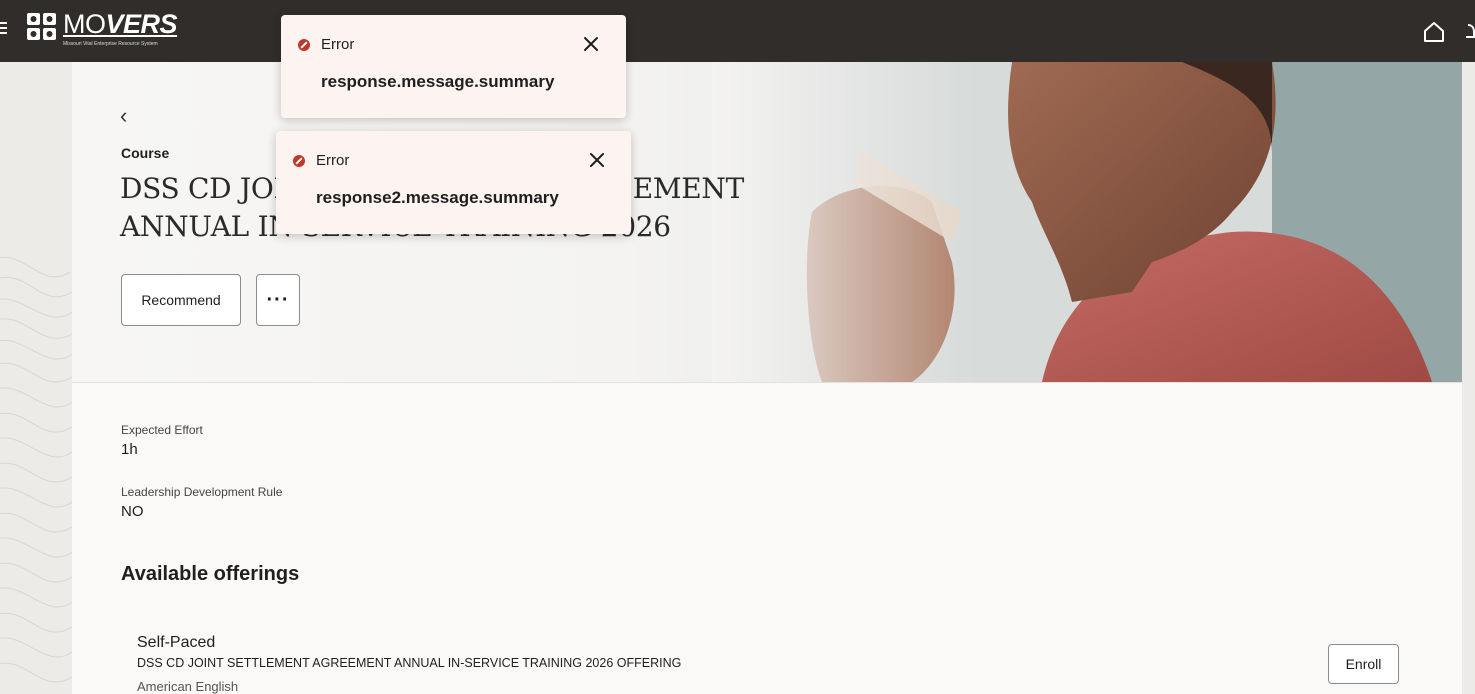  Describe the element at coordinates (1434, 32) in the screenshot. I see `home-icon` at that location.